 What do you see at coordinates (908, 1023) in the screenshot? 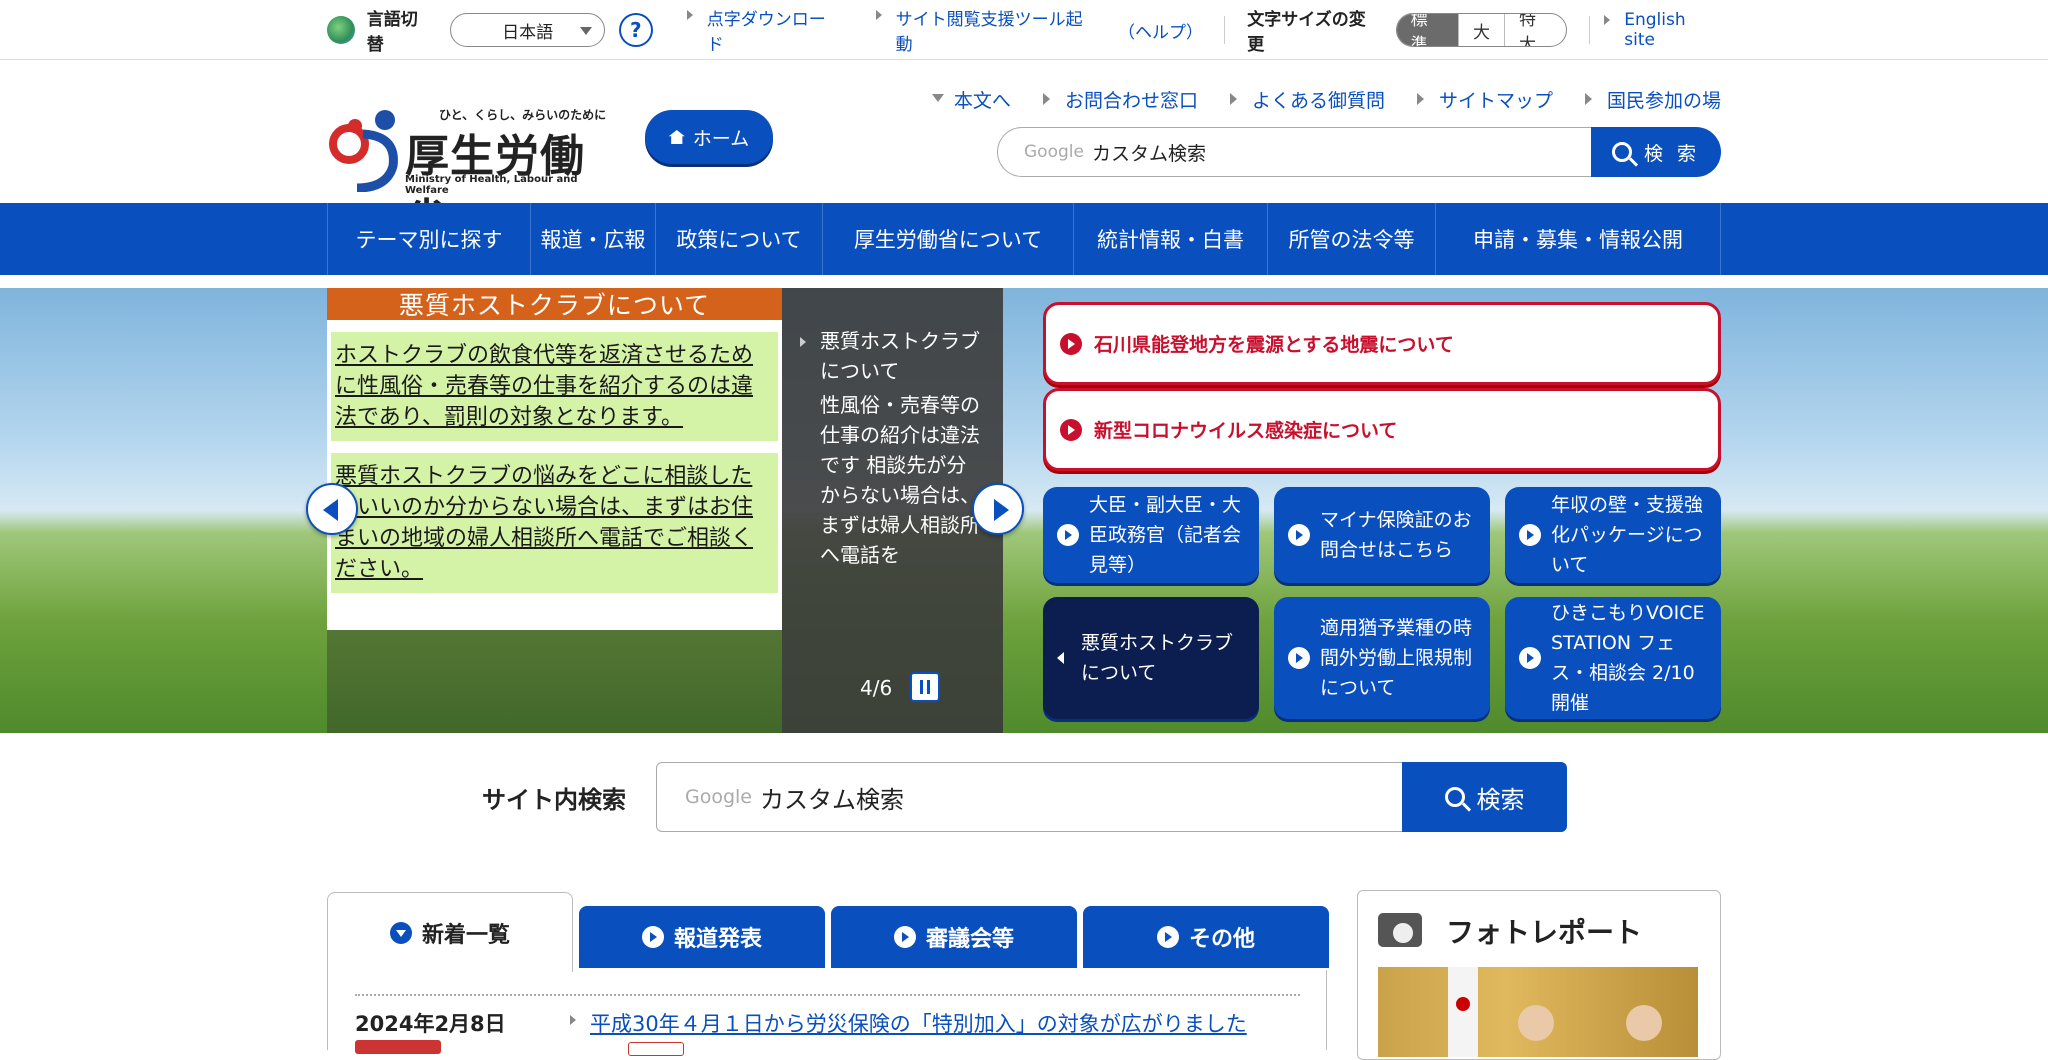
I see `news-headline-link: 平成30年４月１日から労災保険の「特別加入」の対象が広がりました` at bounding box center [908, 1023].